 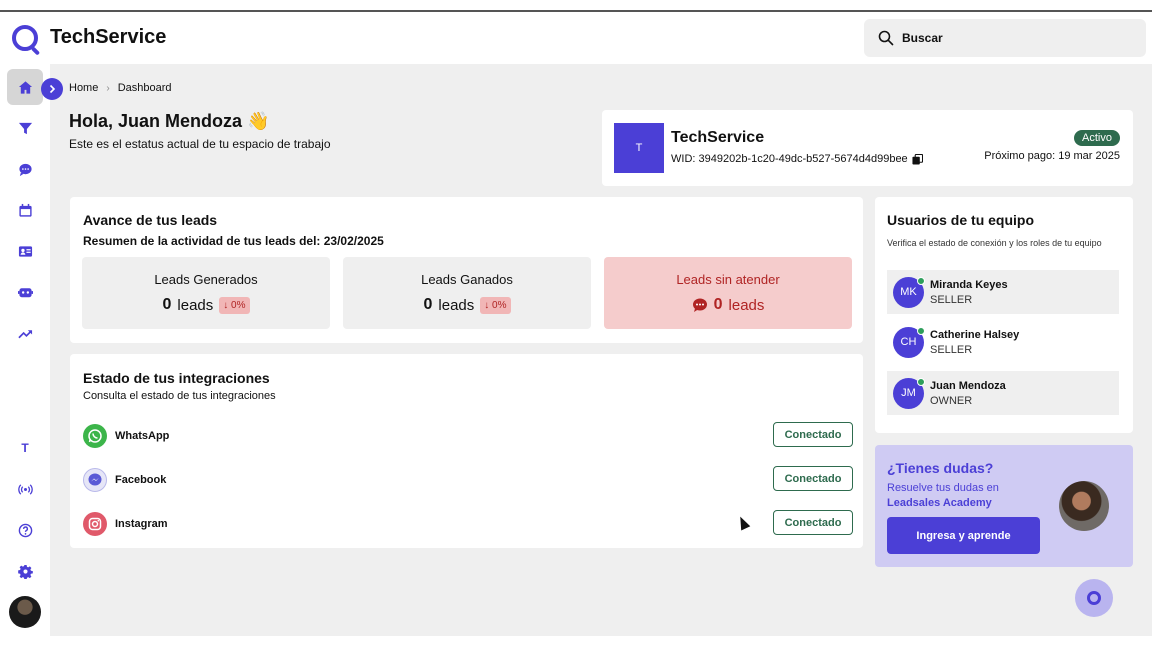 I want to click on app-logo-icon, so click(x=25, y=38).